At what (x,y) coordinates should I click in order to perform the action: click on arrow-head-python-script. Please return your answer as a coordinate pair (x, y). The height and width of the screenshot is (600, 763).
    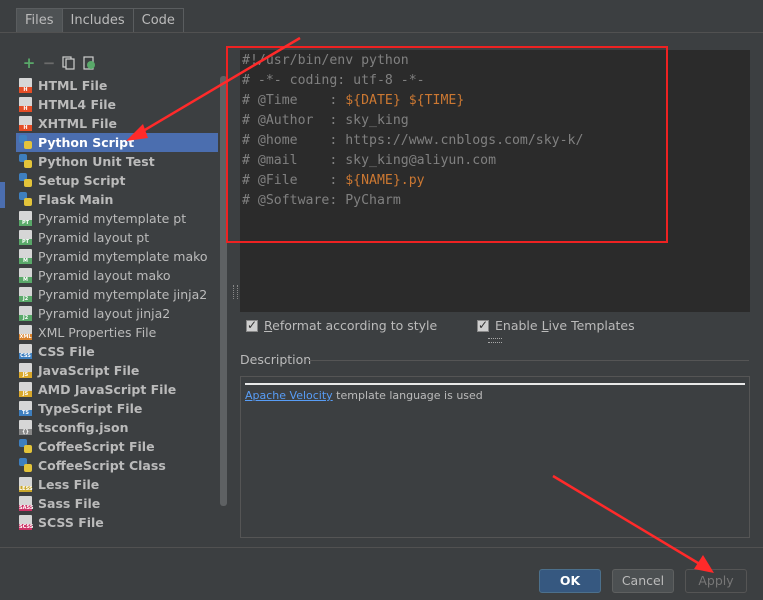
    Looking at the image, I should click on (137, 132).